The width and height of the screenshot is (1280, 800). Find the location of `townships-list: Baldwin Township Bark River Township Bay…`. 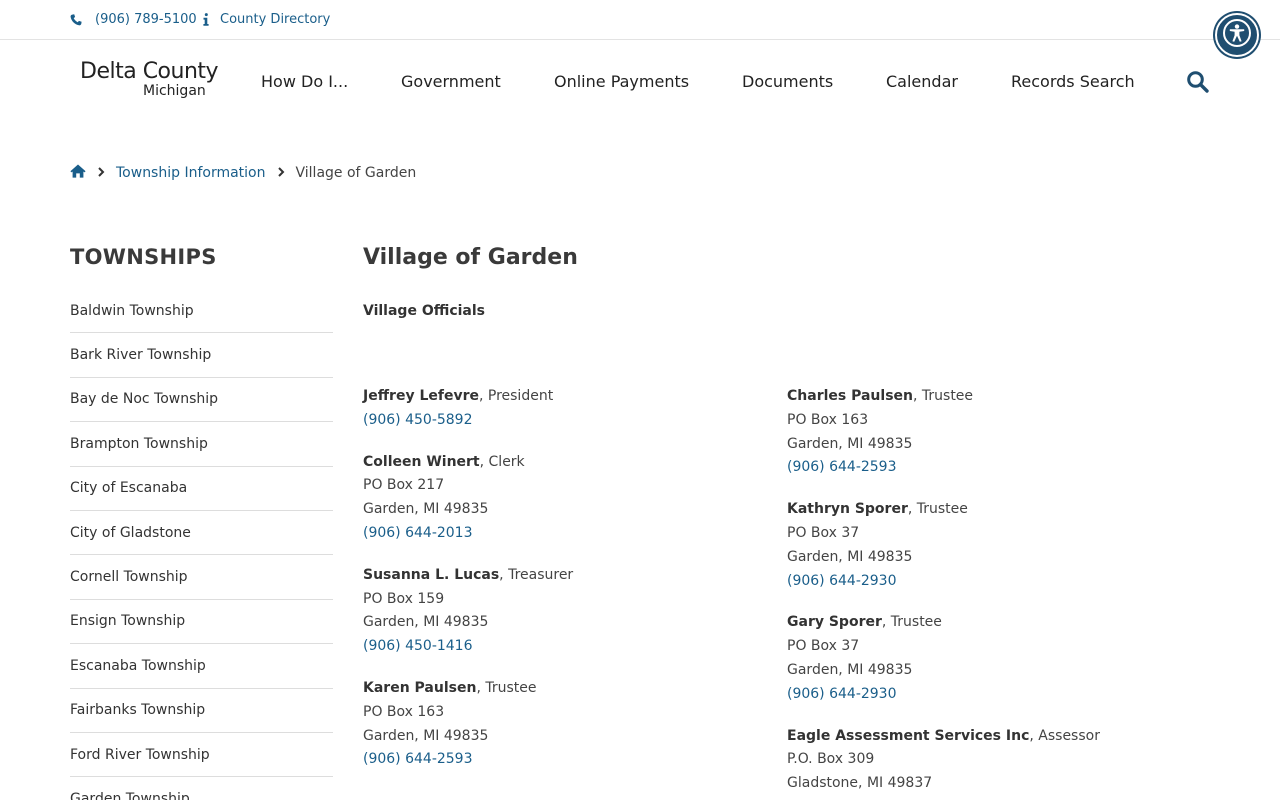

townships-list: Baldwin Township Bark River Township Bay… is located at coordinates (201, 544).